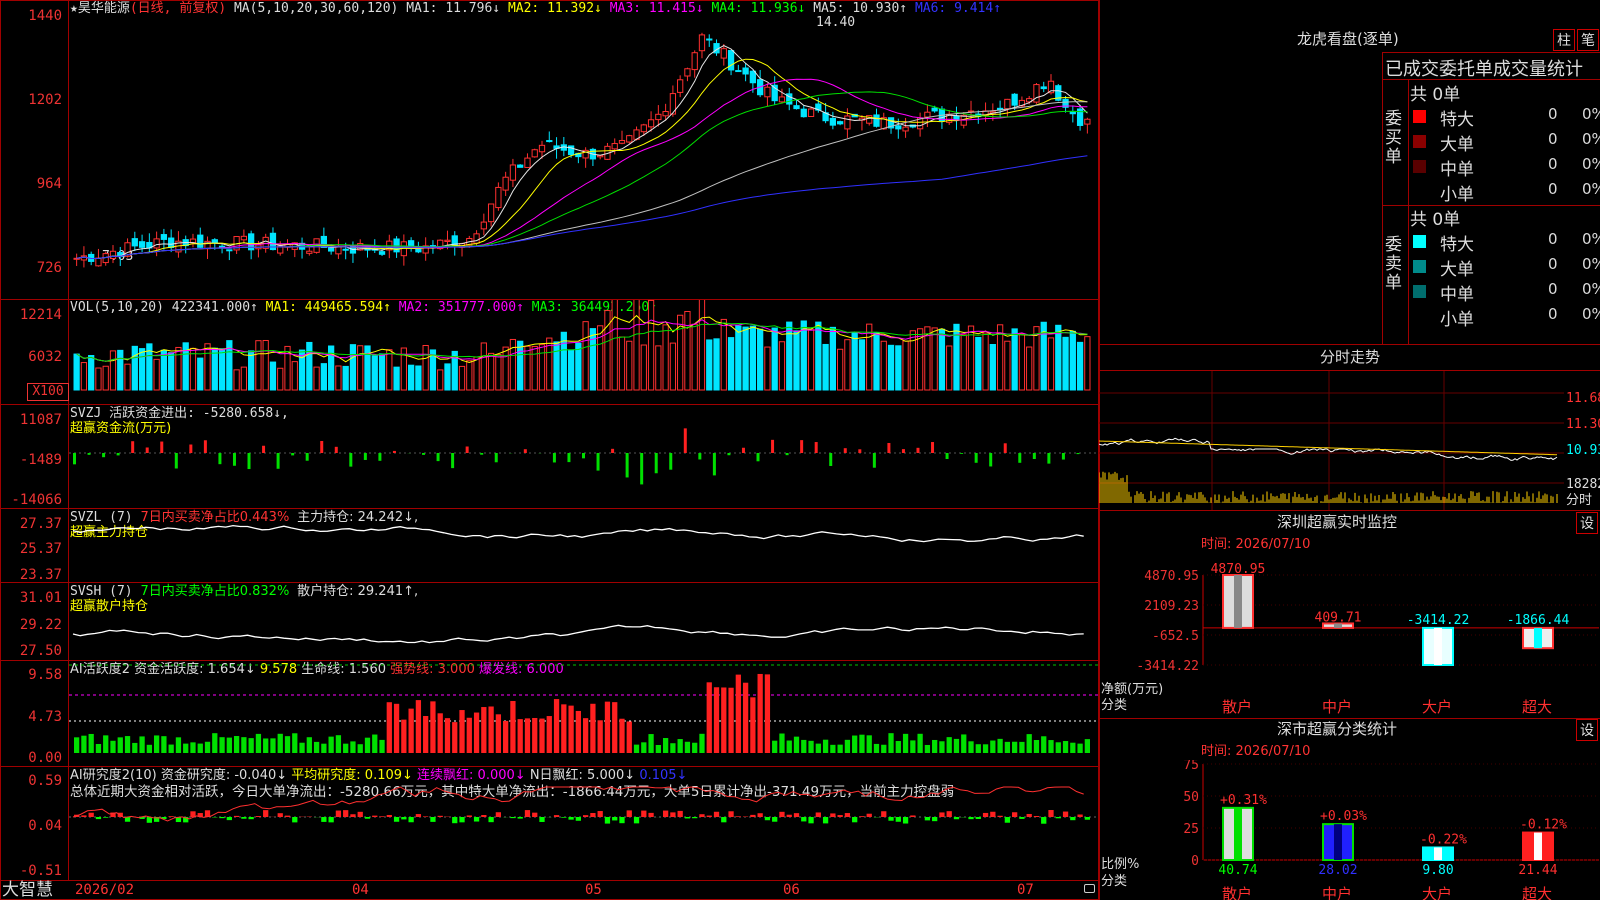  I want to click on category-bar-highlight, so click(1438, 646).